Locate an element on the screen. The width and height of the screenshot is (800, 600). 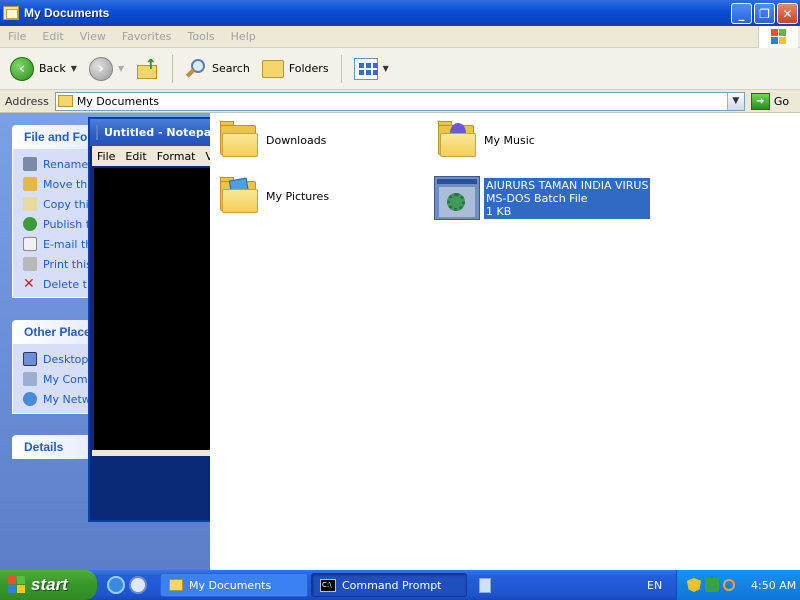
folders-label: Folders is located at coordinates (308, 68).